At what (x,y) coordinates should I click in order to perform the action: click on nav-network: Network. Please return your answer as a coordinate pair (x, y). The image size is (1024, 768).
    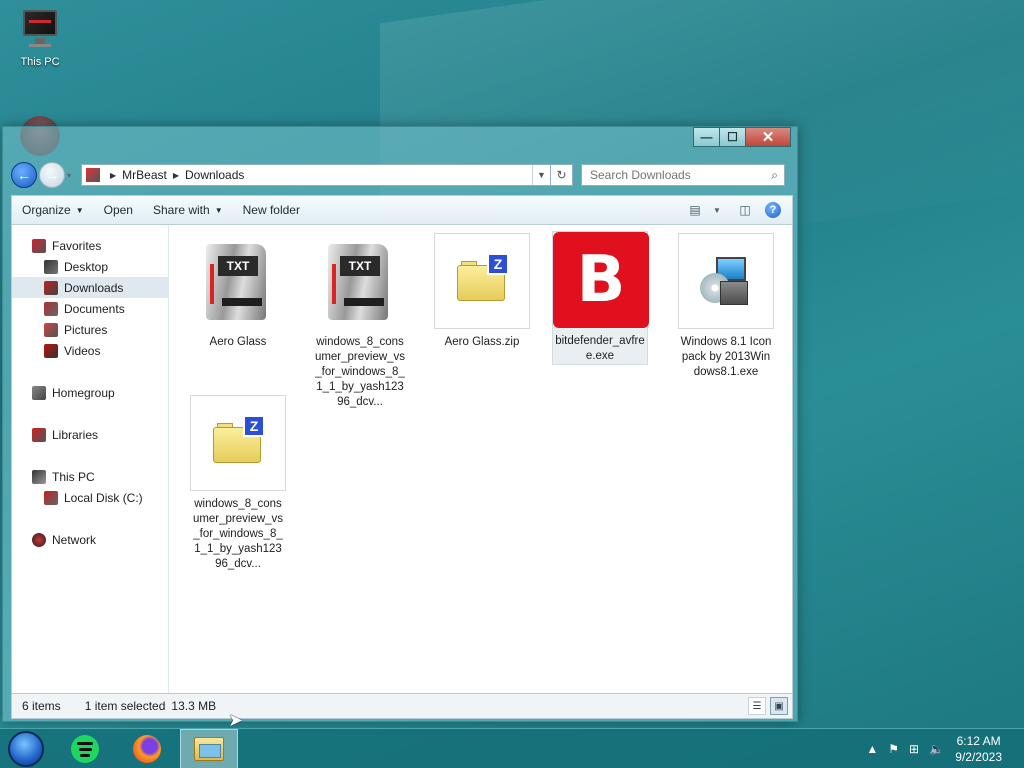
    Looking at the image, I should click on (90, 539).